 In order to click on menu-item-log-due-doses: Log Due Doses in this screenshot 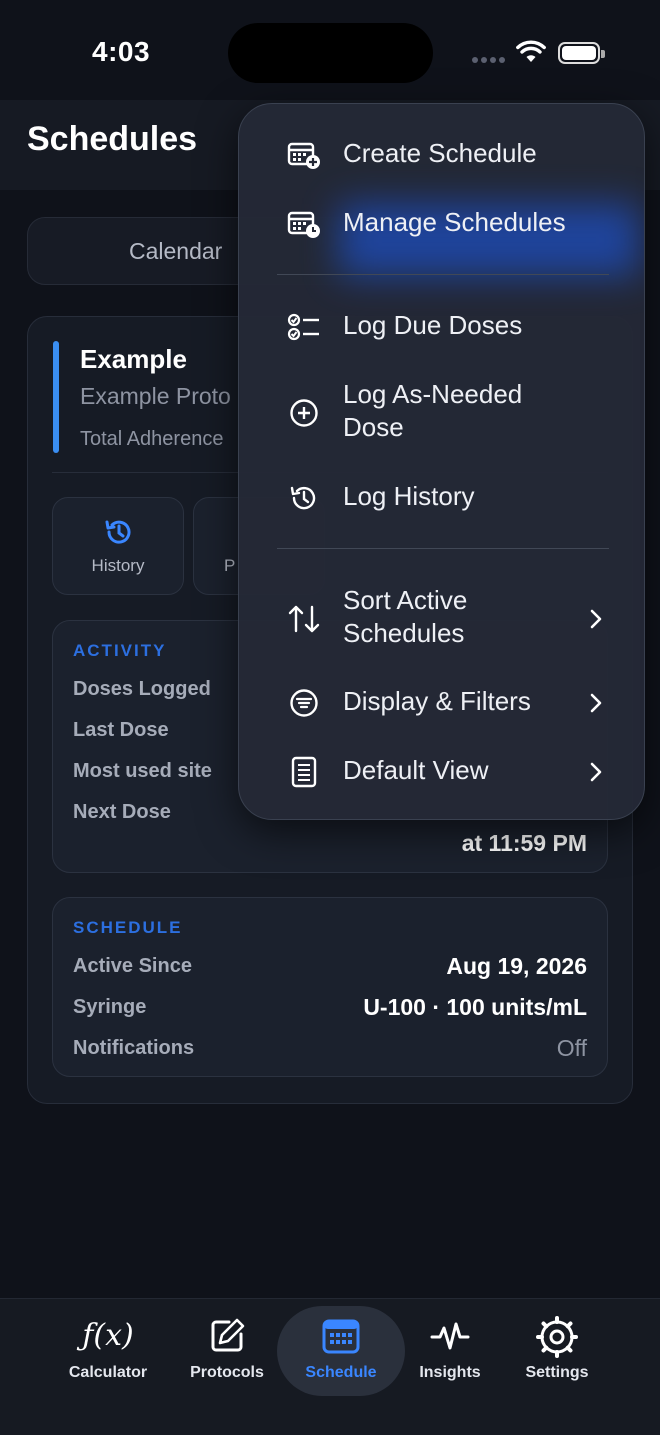, I will do `click(441, 327)`.